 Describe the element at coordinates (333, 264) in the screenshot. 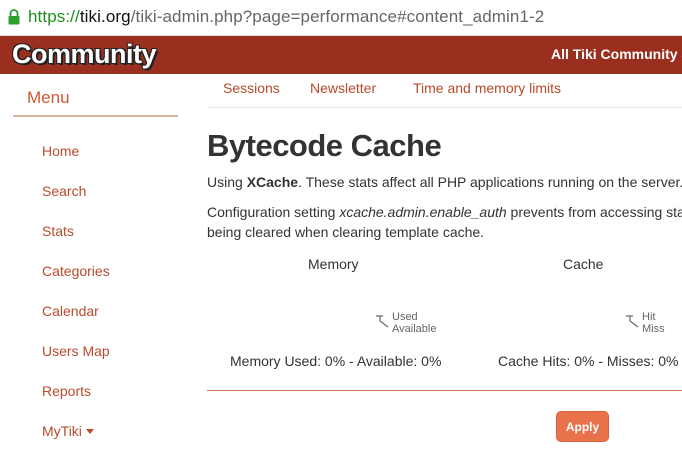

I see `memory-heading: Memory` at that location.